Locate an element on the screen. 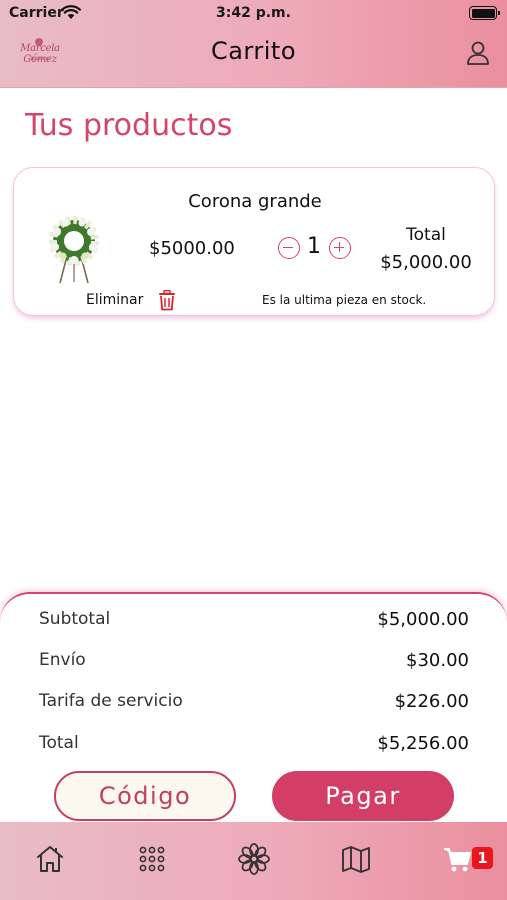  grid-icon is located at coordinates (152, 859).